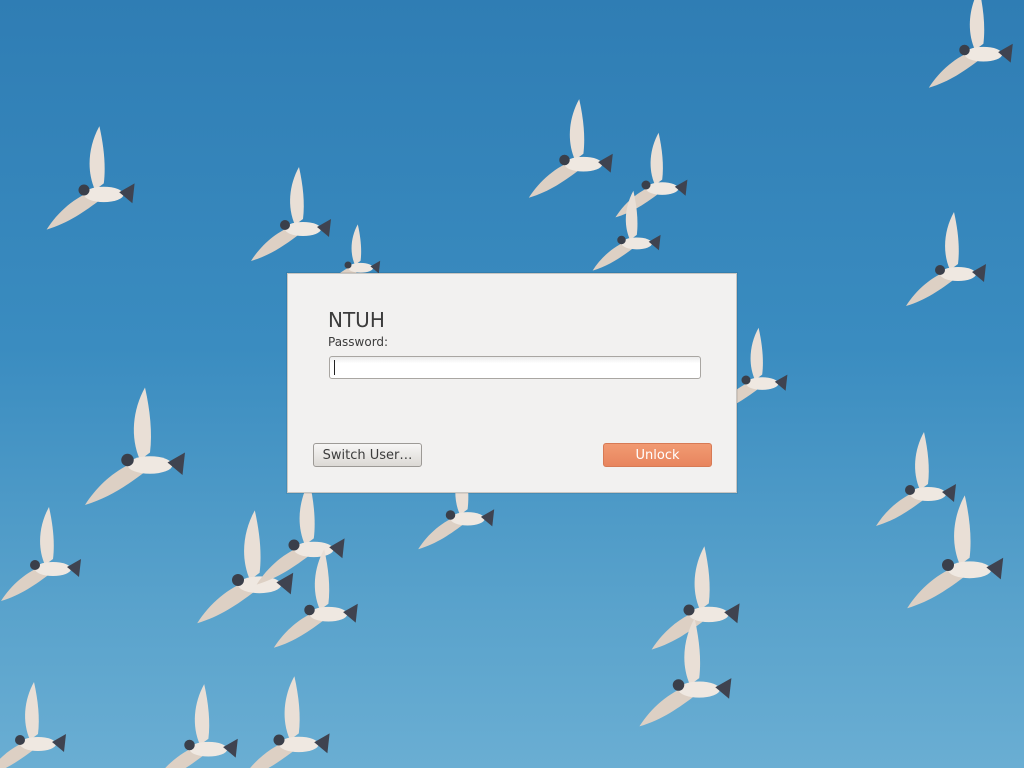 The image size is (1024, 768). I want to click on password-label: Password:, so click(358, 342).